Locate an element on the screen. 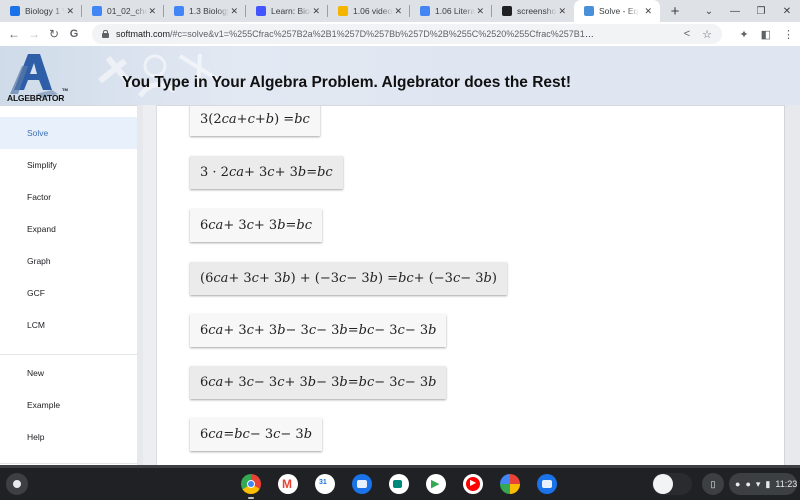 The height and width of the screenshot is (500, 800). forward-arrow-icon: → is located at coordinates (34, 34).